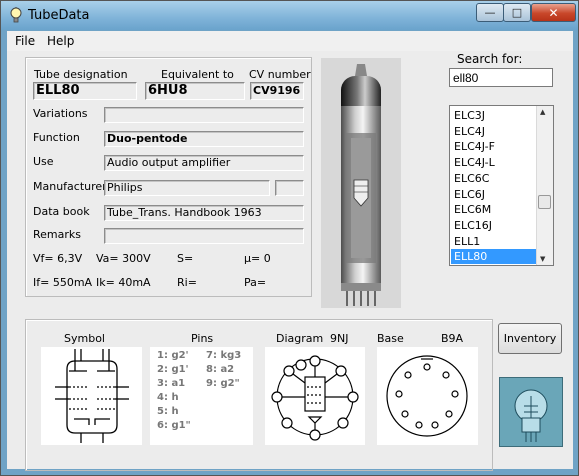  I want to click on search-label: Search for:, so click(490, 59).